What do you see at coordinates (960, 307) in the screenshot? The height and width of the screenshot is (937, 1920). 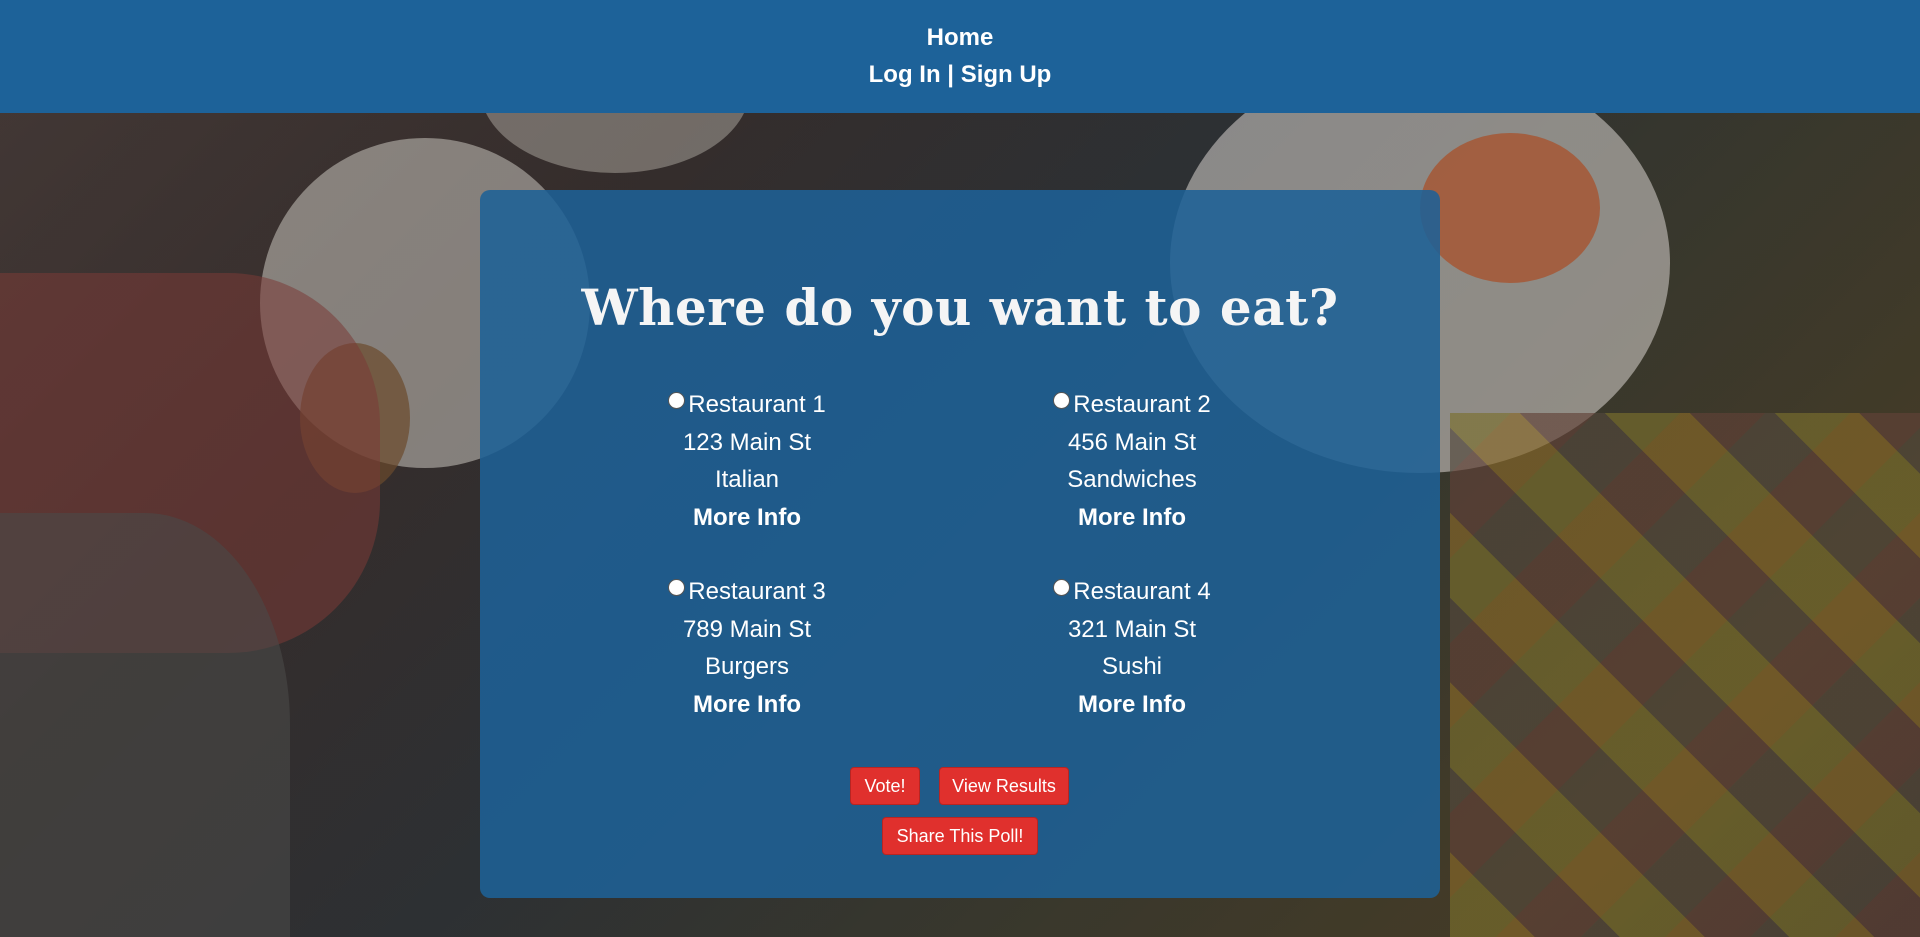 I see `poll-title: Where do you want to eat?` at bounding box center [960, 307].